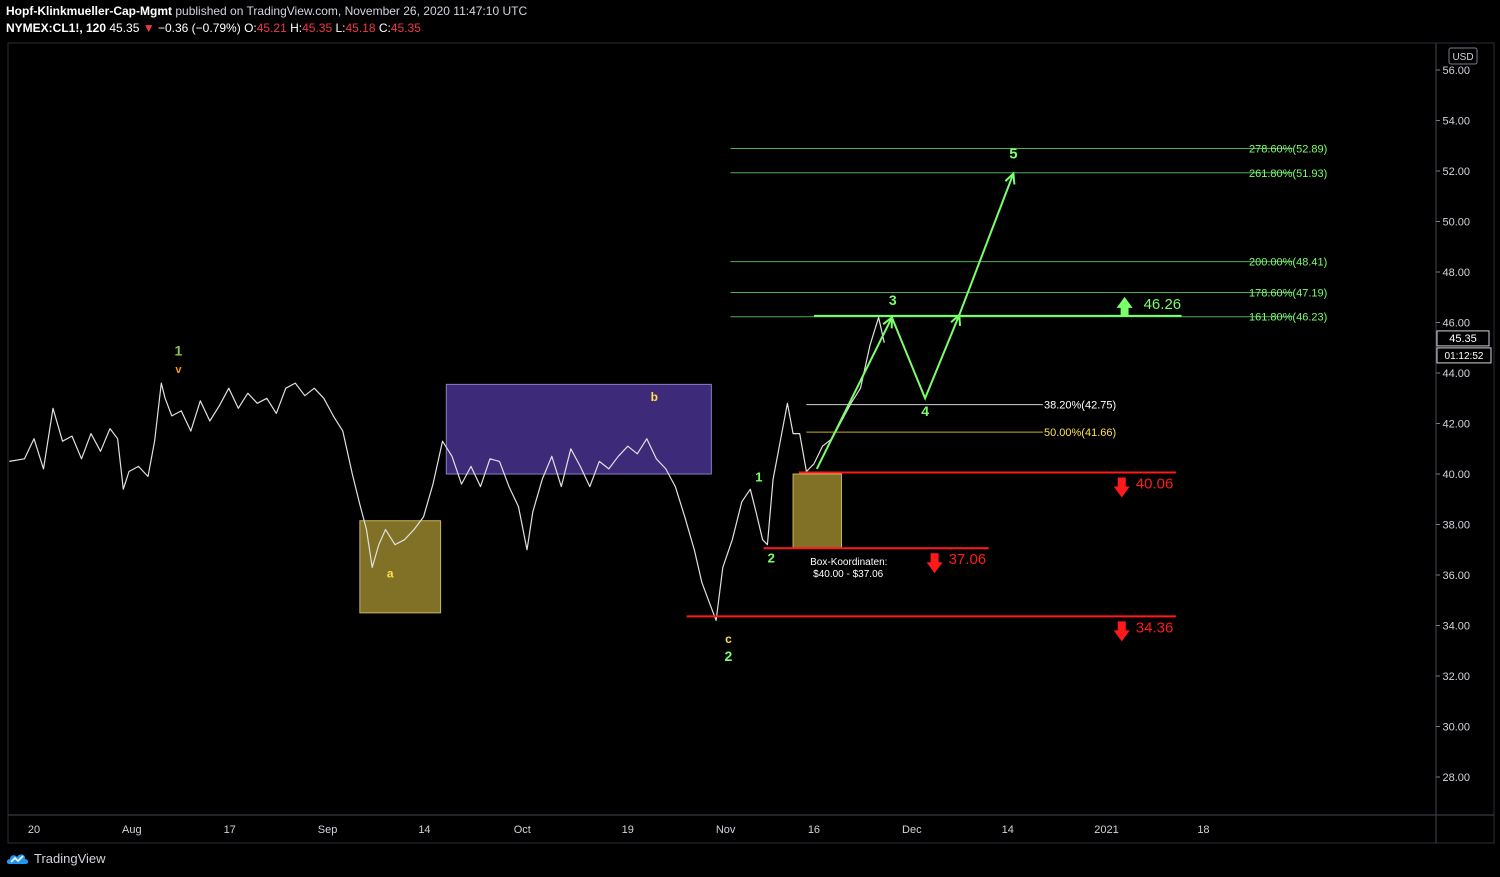 This screenshot has width=1500, height=877. Describe the element at coordinates (1288, 263) in the screenshot. I see `fib-level-label: 200.00%(48.41)` at that location.